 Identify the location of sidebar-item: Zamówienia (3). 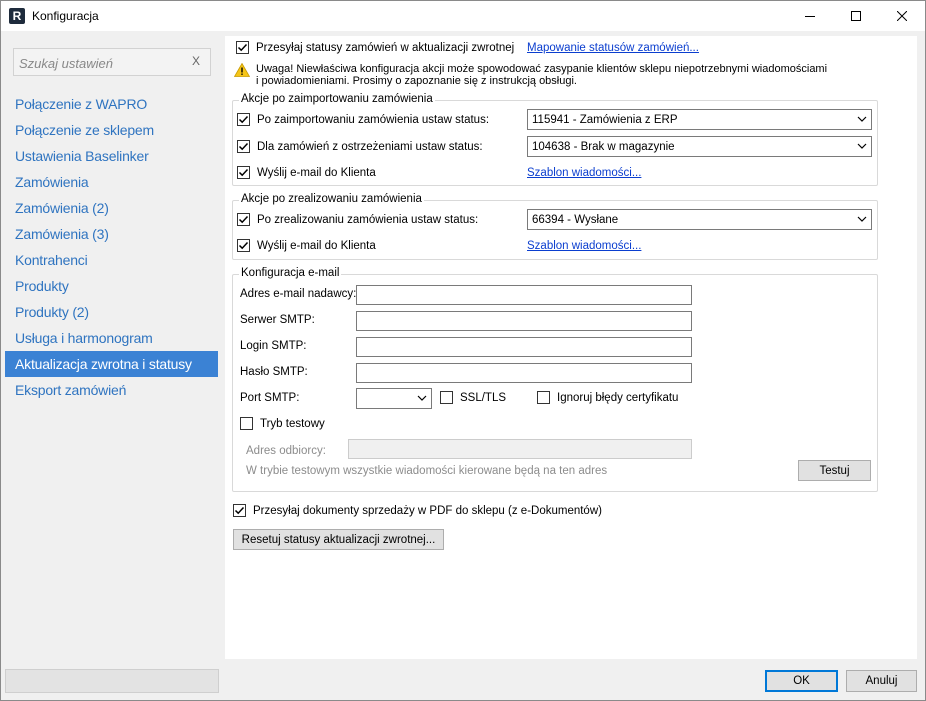
(111, 234).